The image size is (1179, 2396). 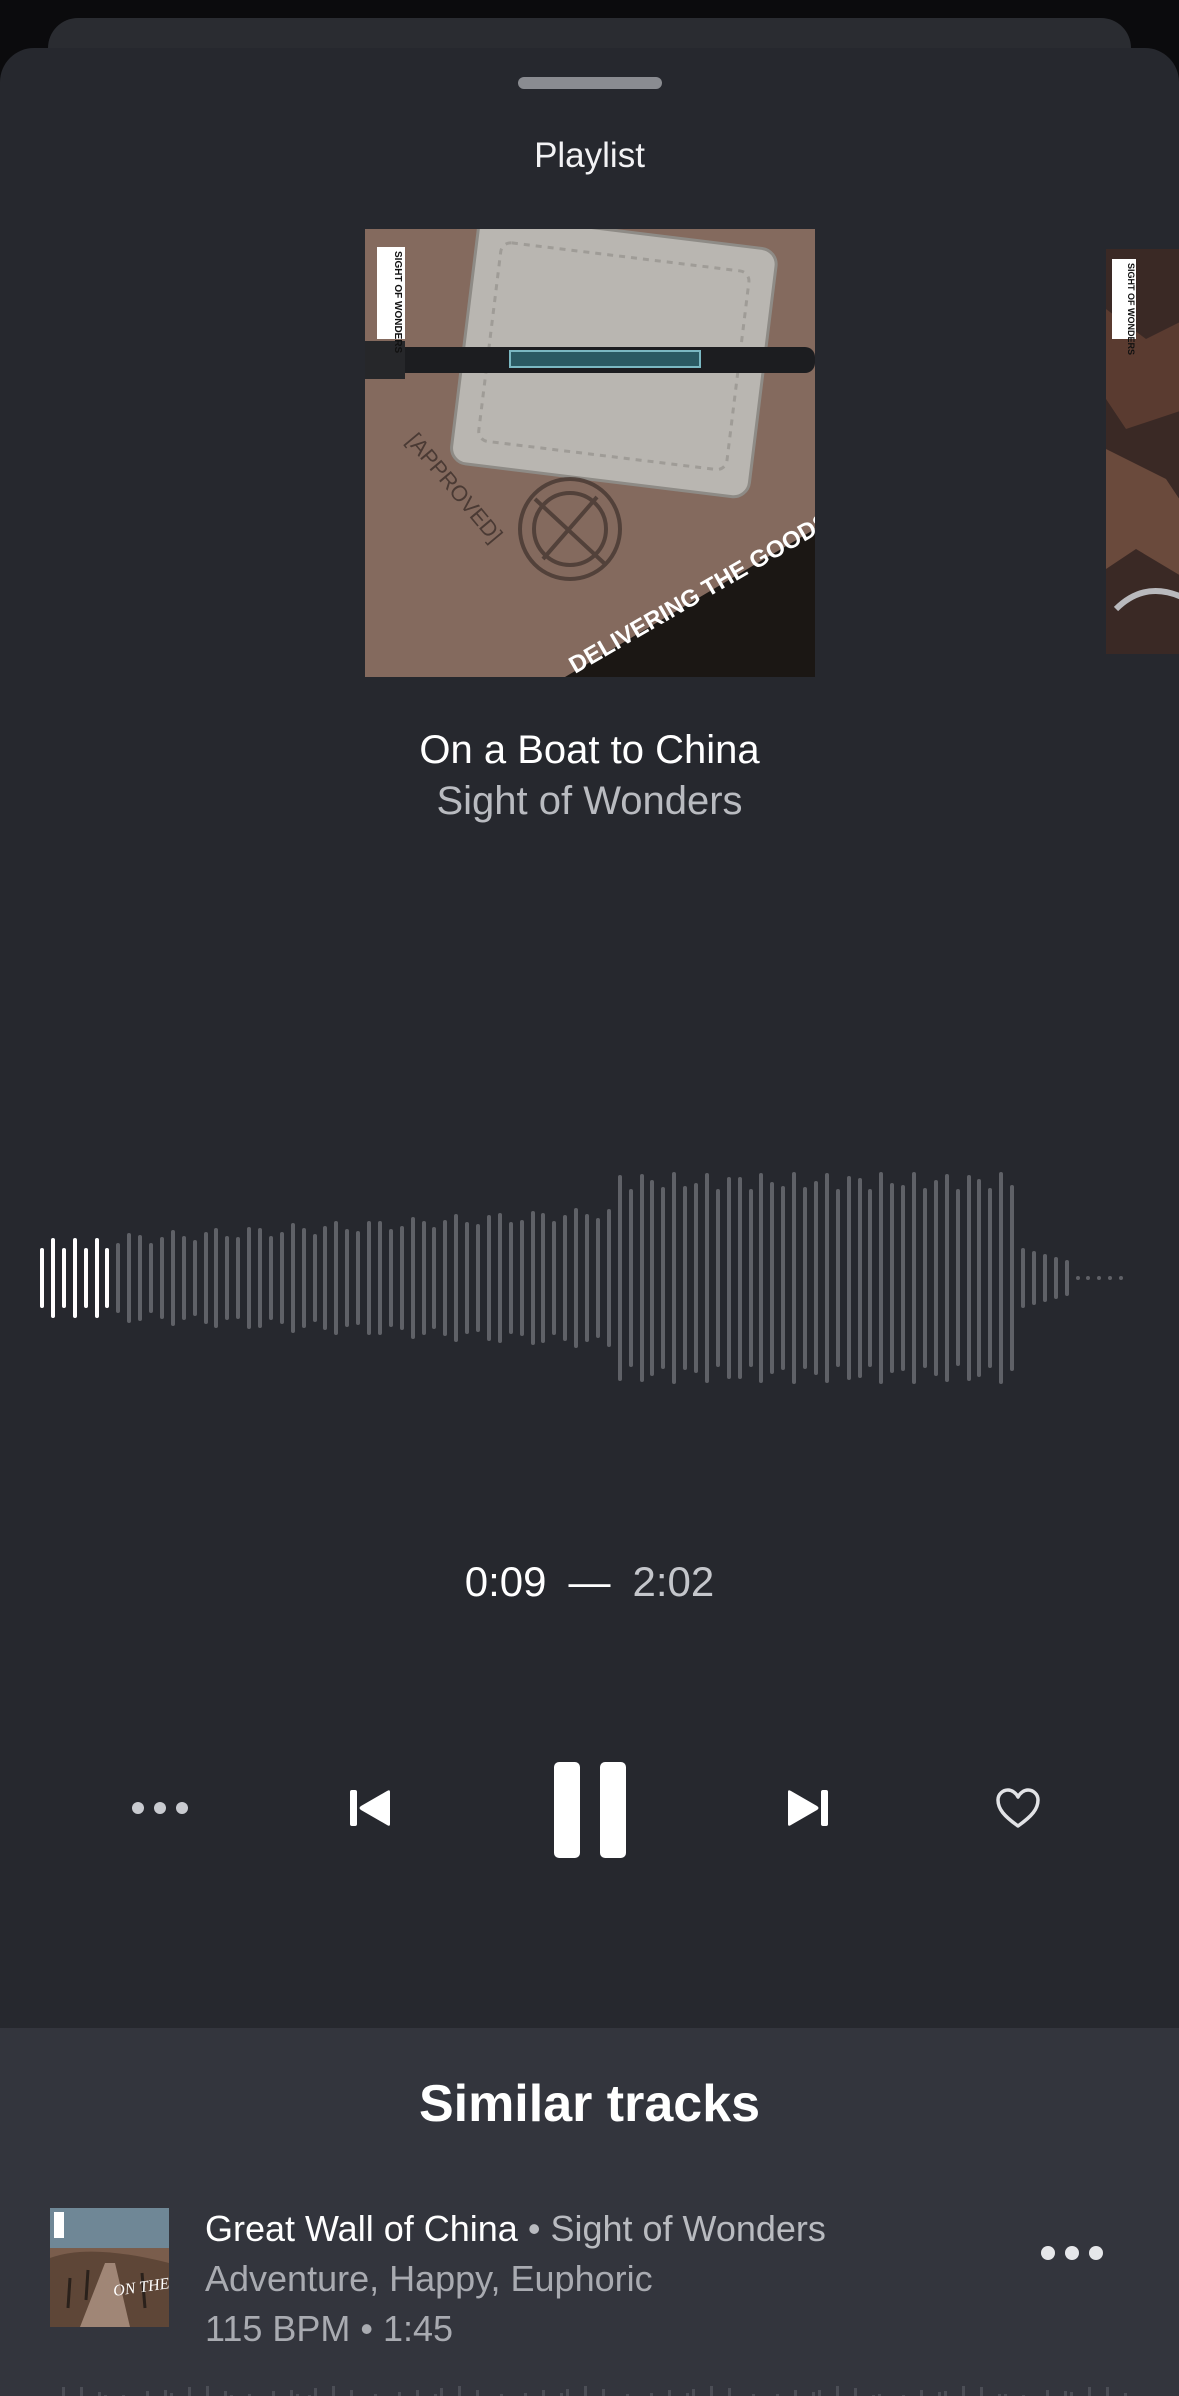 What do you see at coordinates (160, 1808) in the screenshot?
I see `more-button` at bounding box center [160, 1808].